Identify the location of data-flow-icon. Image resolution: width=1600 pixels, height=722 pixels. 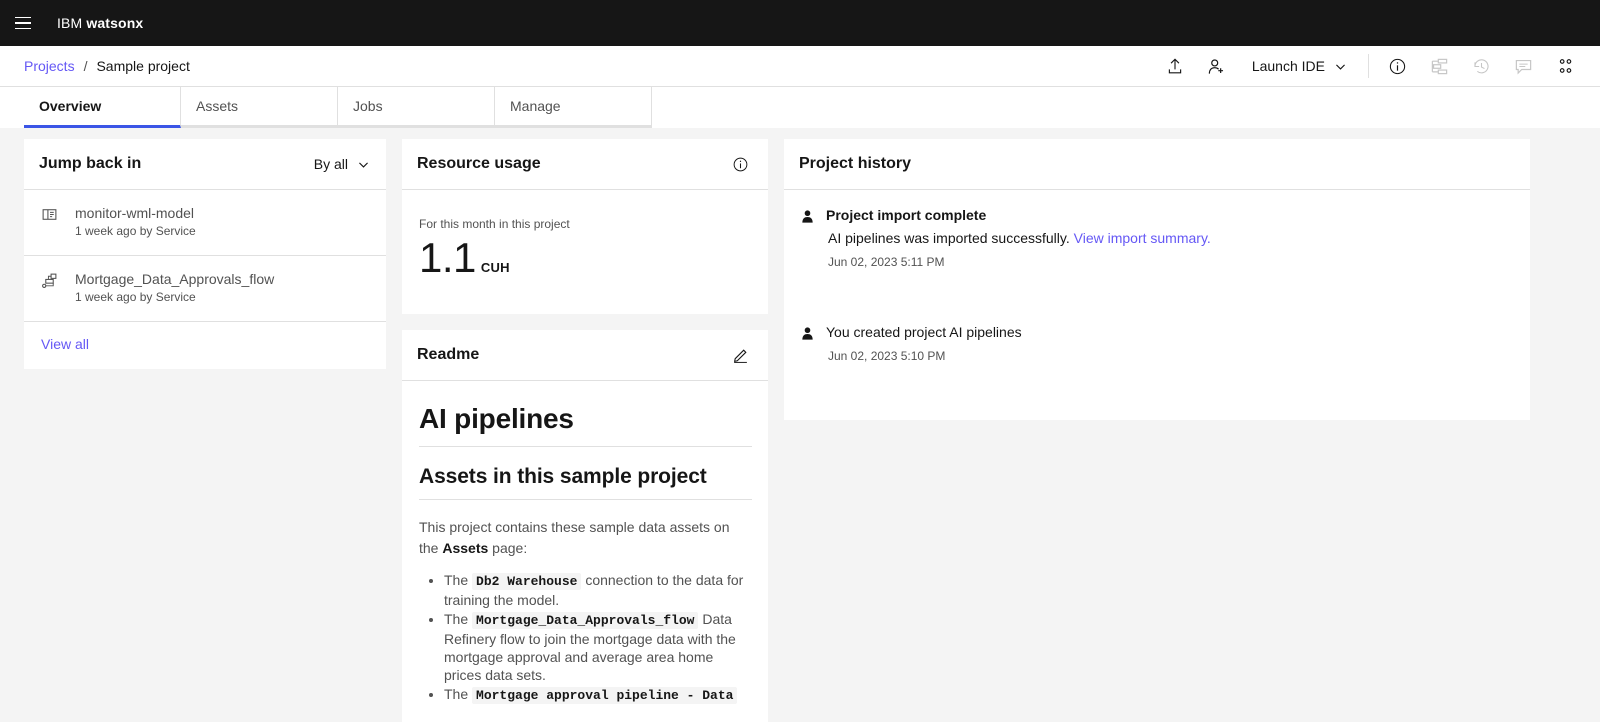
(50, 288).